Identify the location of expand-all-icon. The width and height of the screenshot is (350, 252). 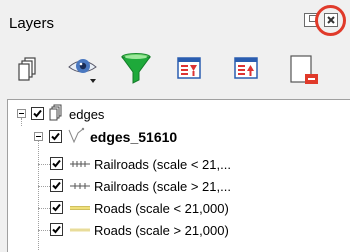
(189, 68).